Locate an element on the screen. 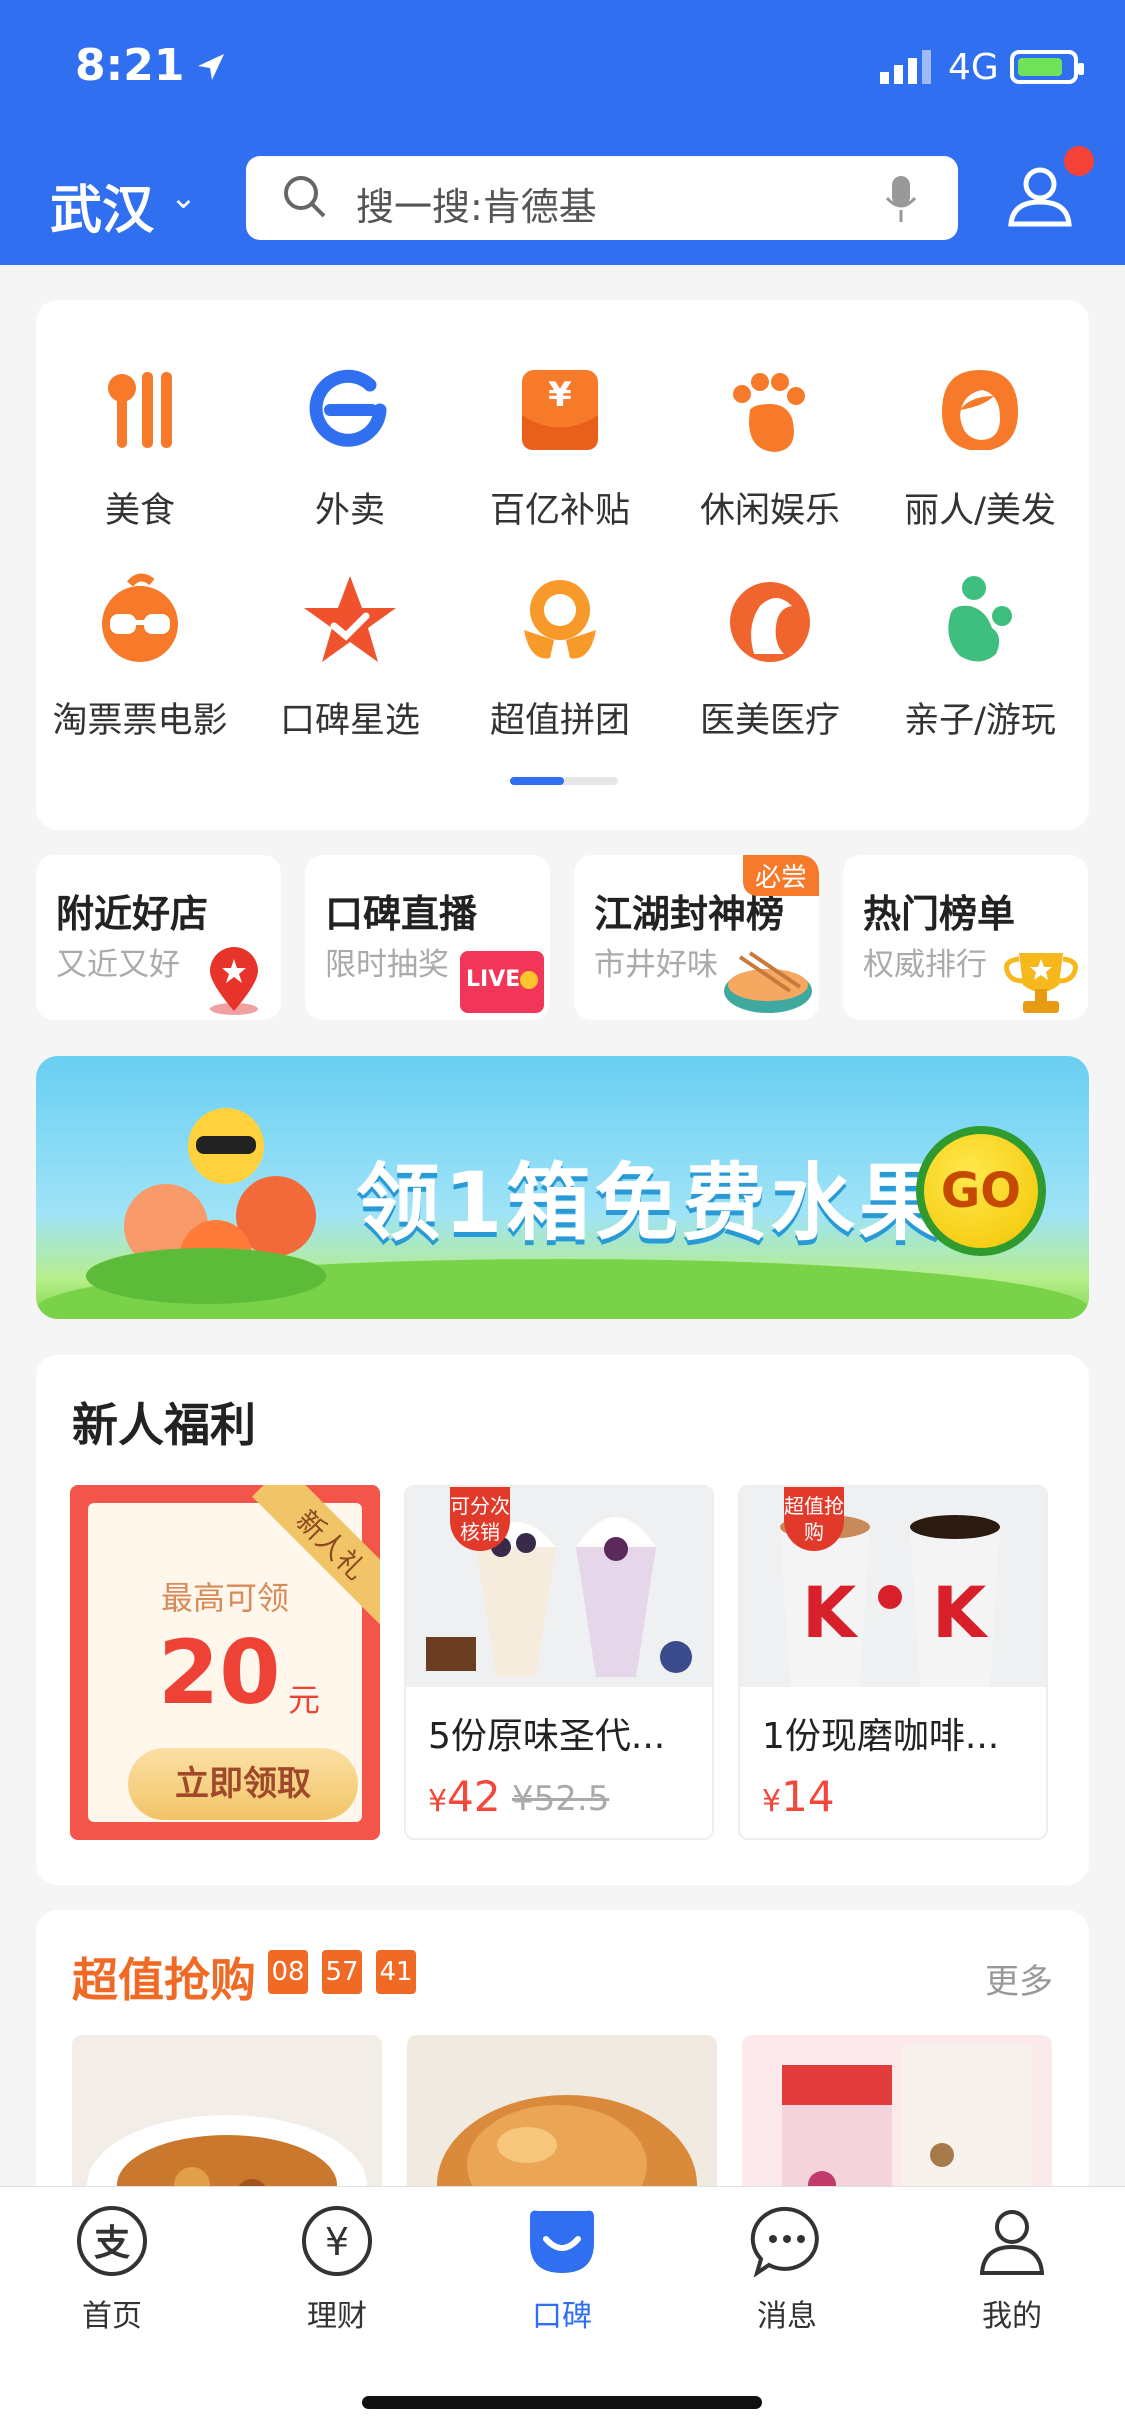 This screenshot has width=1125, height=2436. category-label: 百亿补贴 is located at coordinates (559, 511).